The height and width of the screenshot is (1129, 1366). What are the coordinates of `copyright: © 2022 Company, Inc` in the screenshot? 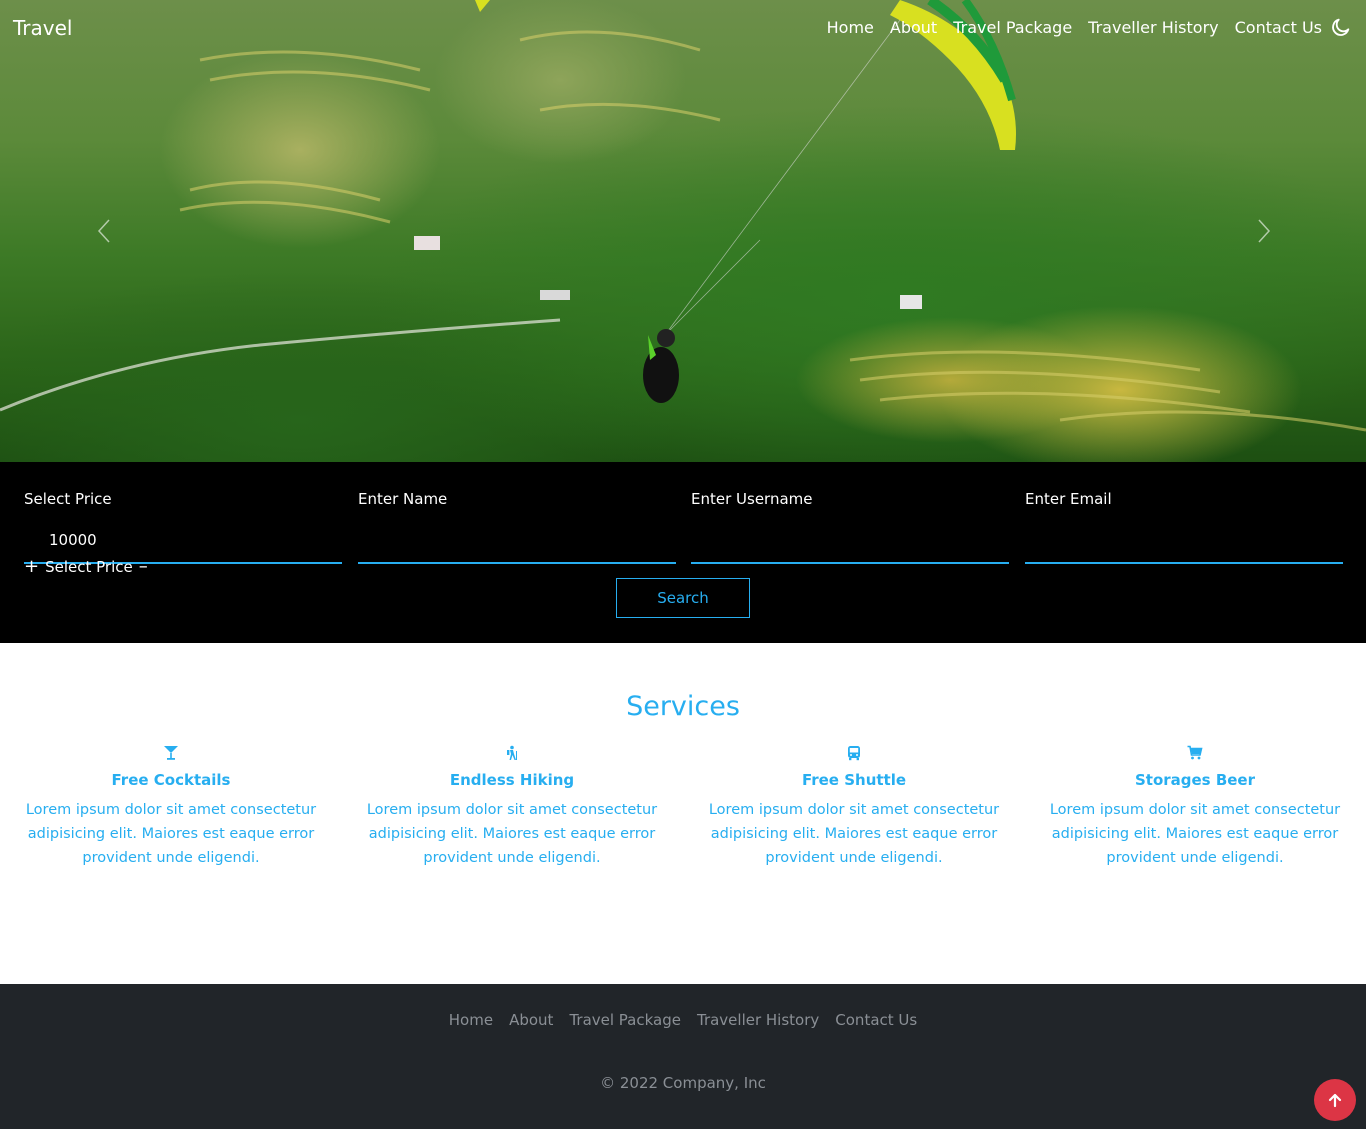 It's located at (683, 1083).